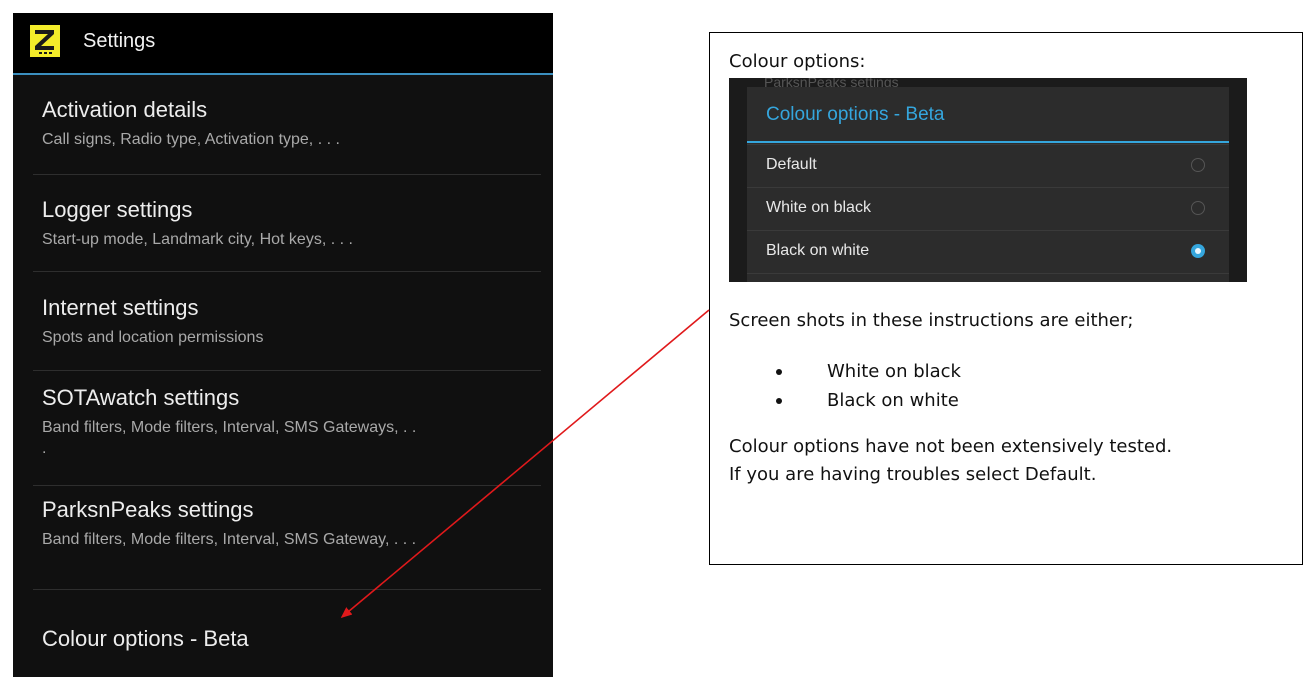 Image resolution: width=1316 pixels, height=677 pixels. What do you see at coordinates (120, 307) in the screenshot?
I see `pref-title: Internet settings` at bounding box center [120, 307].